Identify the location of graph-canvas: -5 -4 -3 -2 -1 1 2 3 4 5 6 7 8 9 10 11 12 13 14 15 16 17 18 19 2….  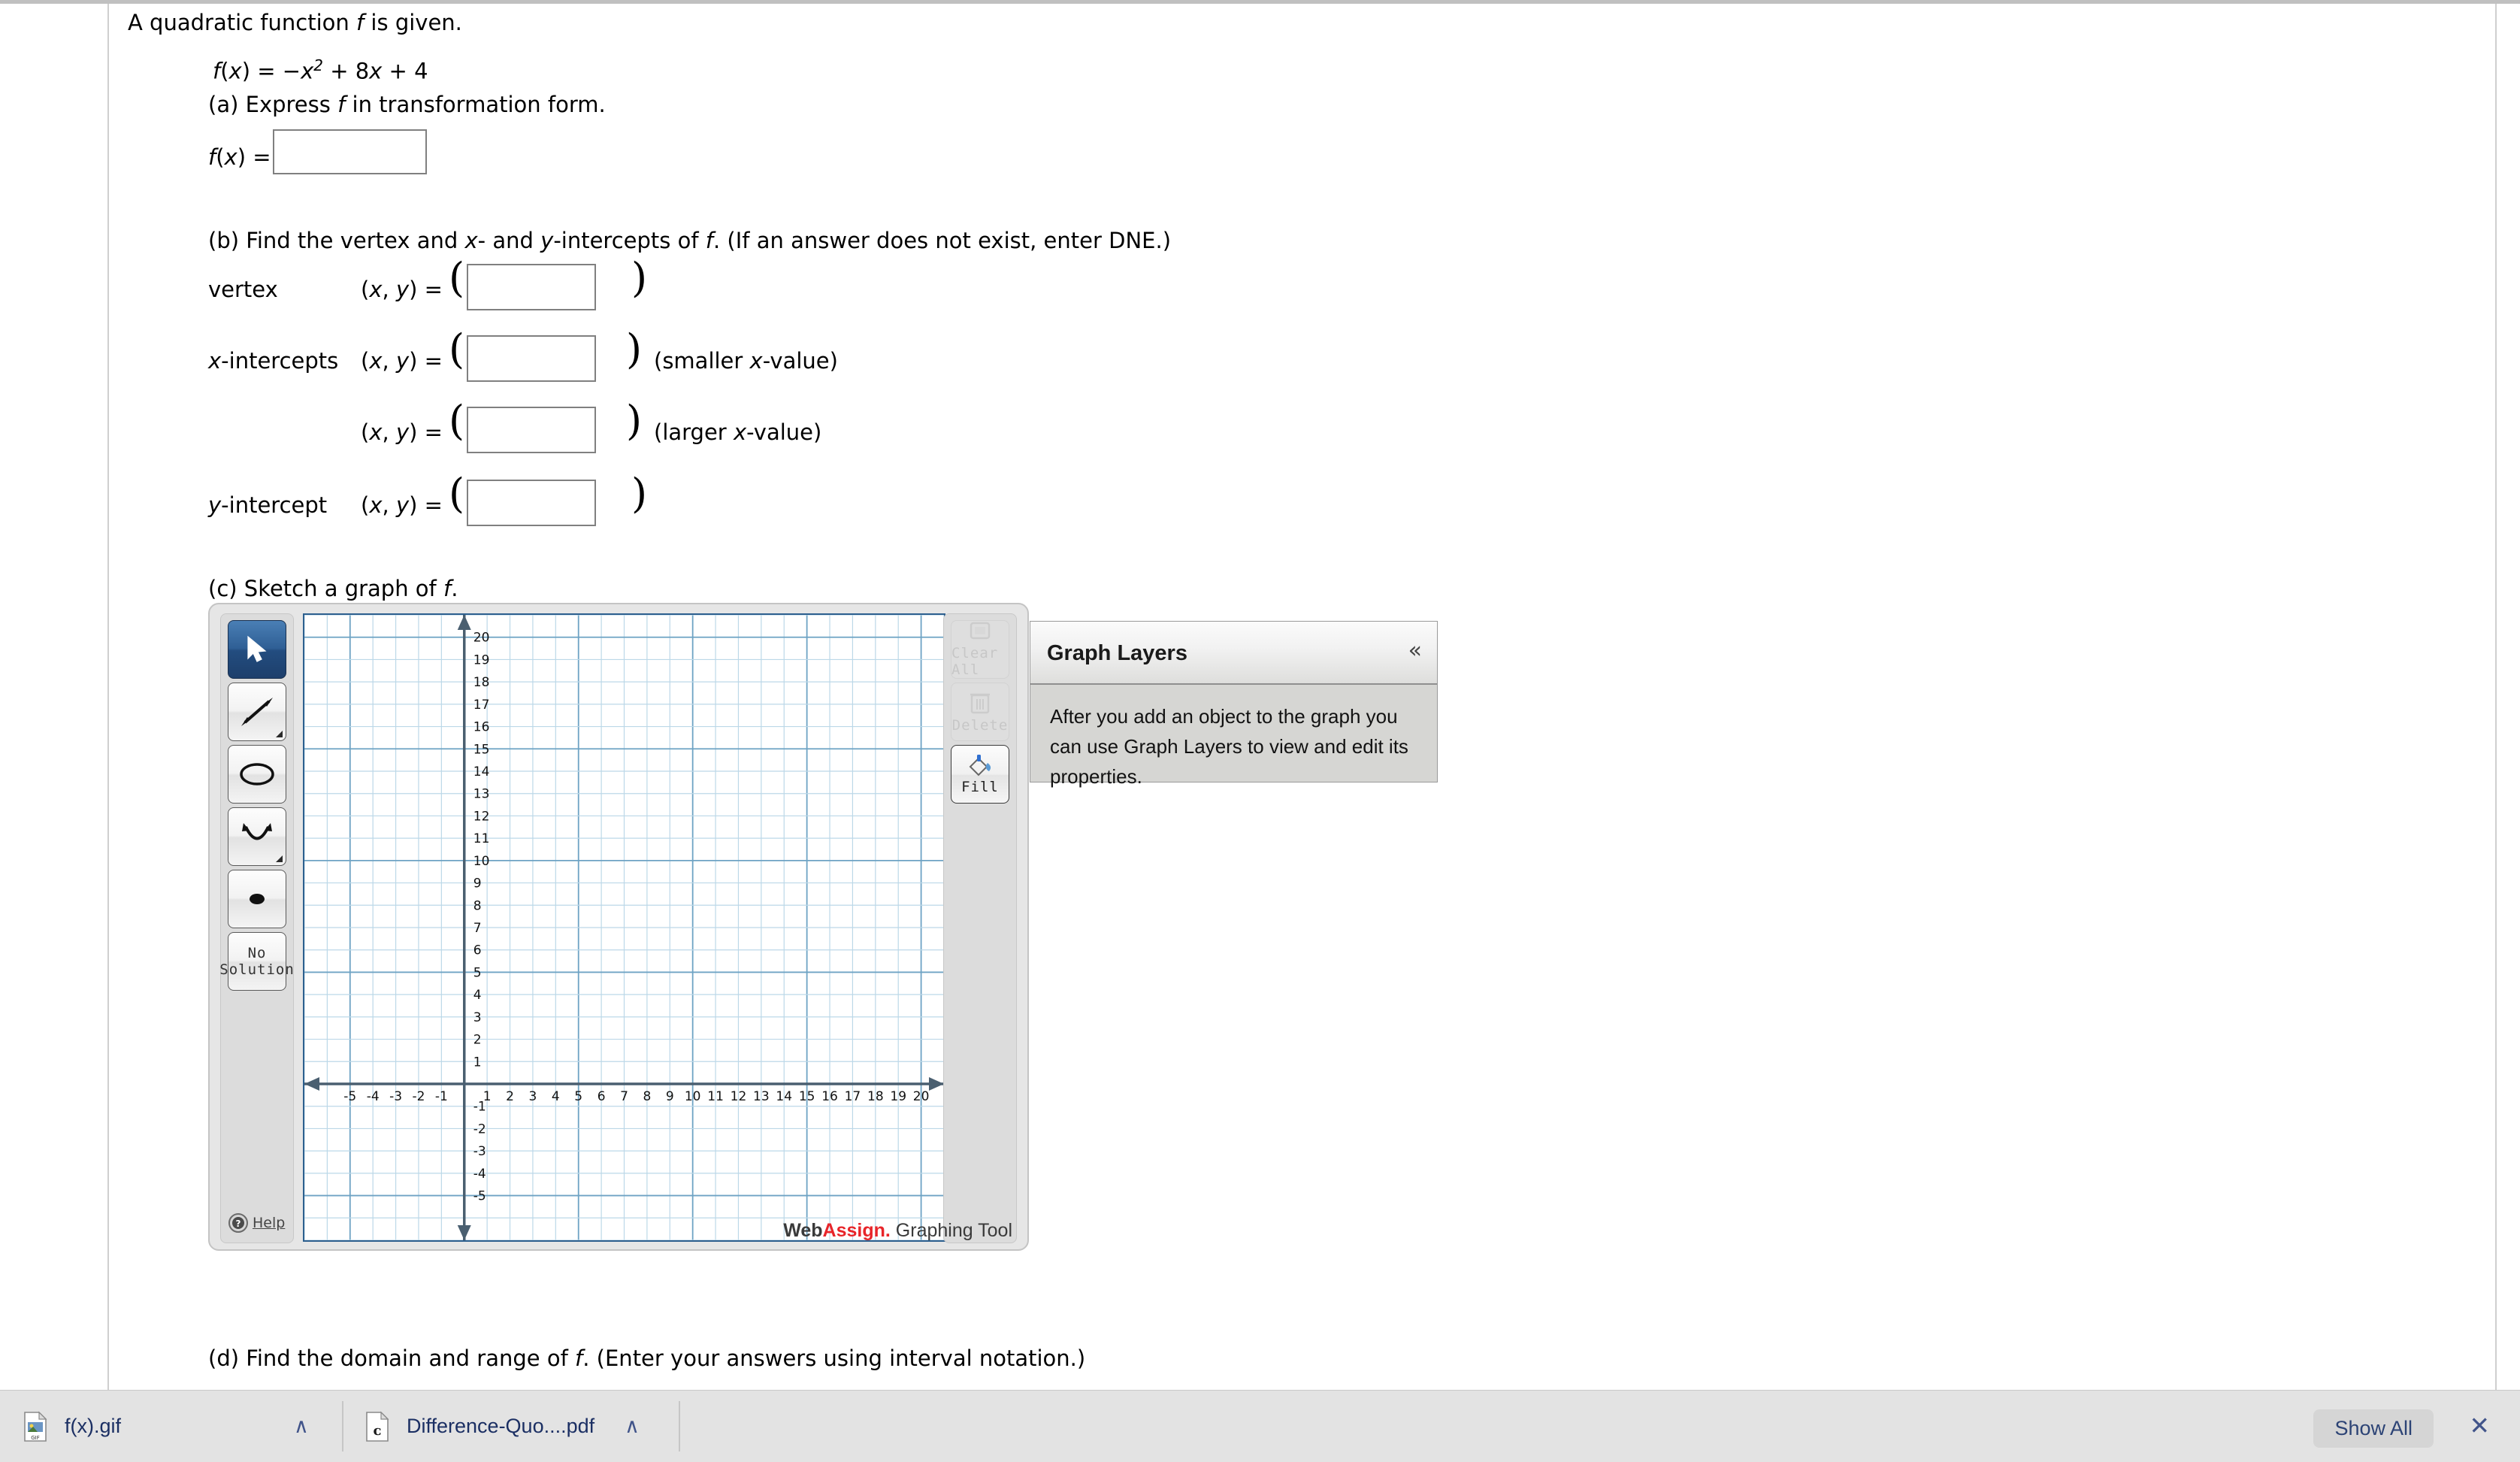
(624, 928).